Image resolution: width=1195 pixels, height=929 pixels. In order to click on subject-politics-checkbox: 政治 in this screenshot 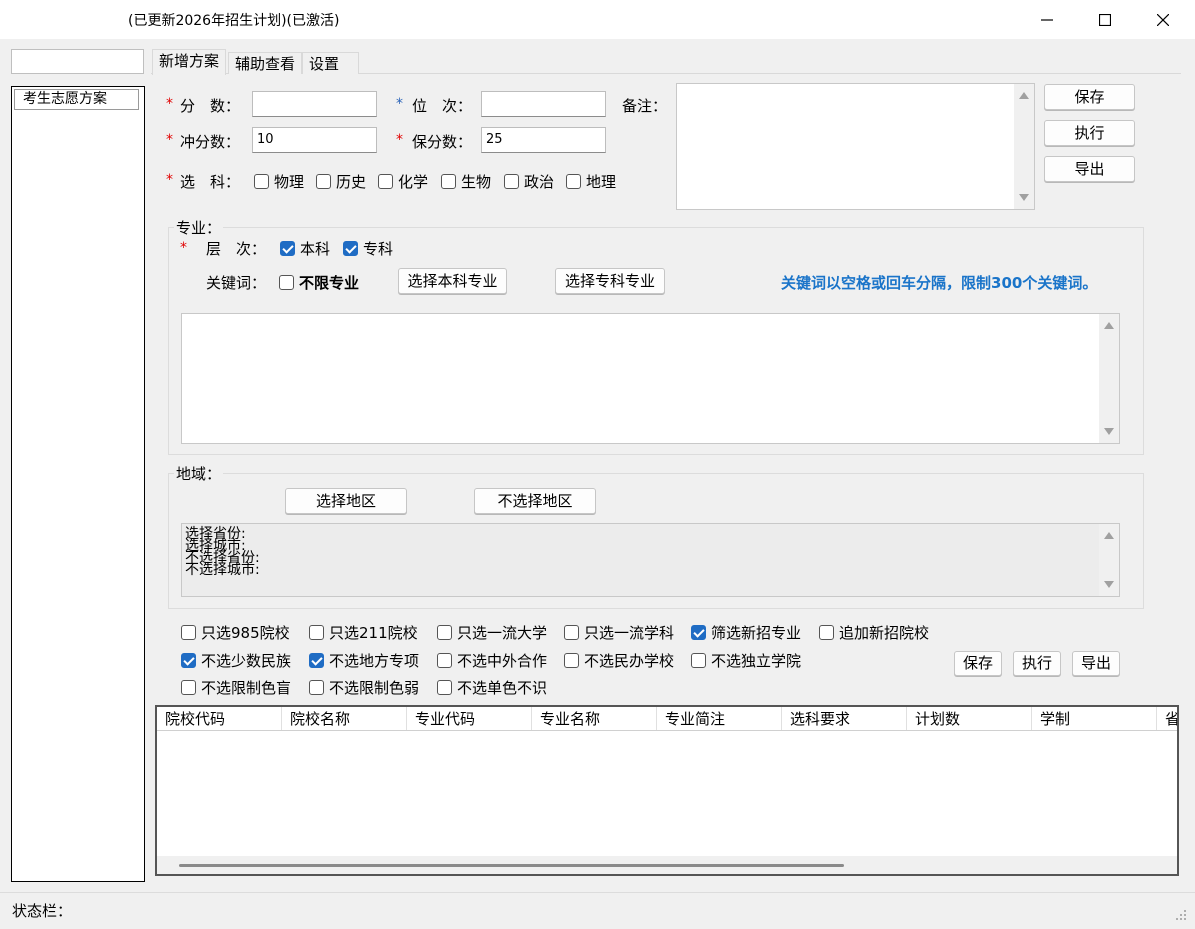, I will do `click(529, 181)`.